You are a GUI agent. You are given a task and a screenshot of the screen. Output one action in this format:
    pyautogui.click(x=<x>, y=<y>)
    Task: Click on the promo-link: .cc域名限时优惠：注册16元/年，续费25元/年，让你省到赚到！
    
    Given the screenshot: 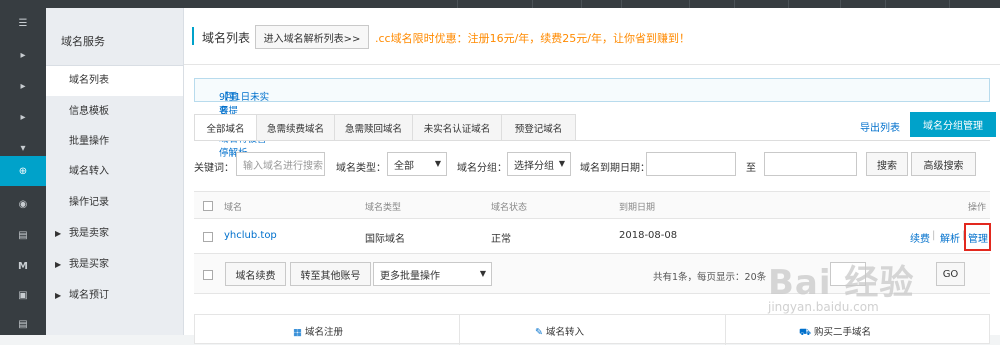 What is the action you would take?
    pyautogui.click(x=532, y=38)
    